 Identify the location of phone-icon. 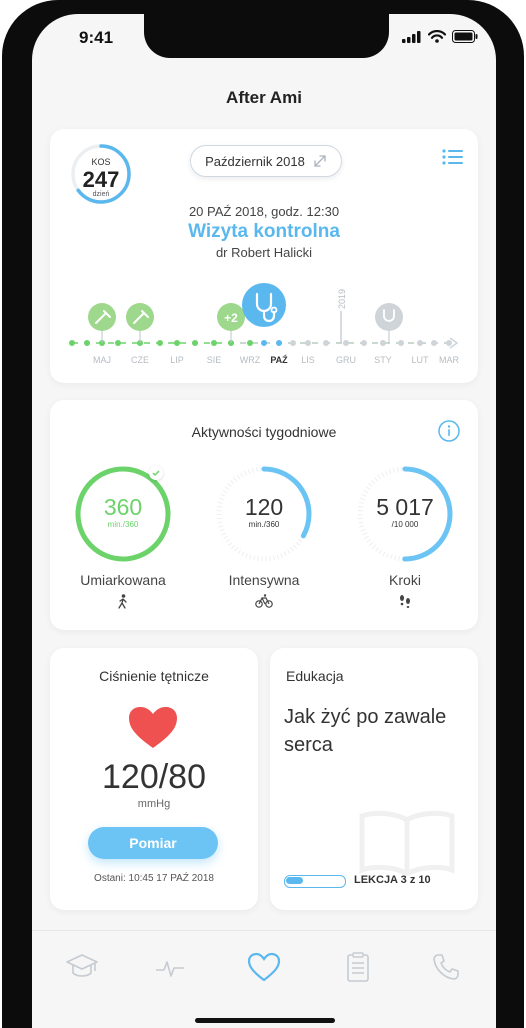
(446, 967).